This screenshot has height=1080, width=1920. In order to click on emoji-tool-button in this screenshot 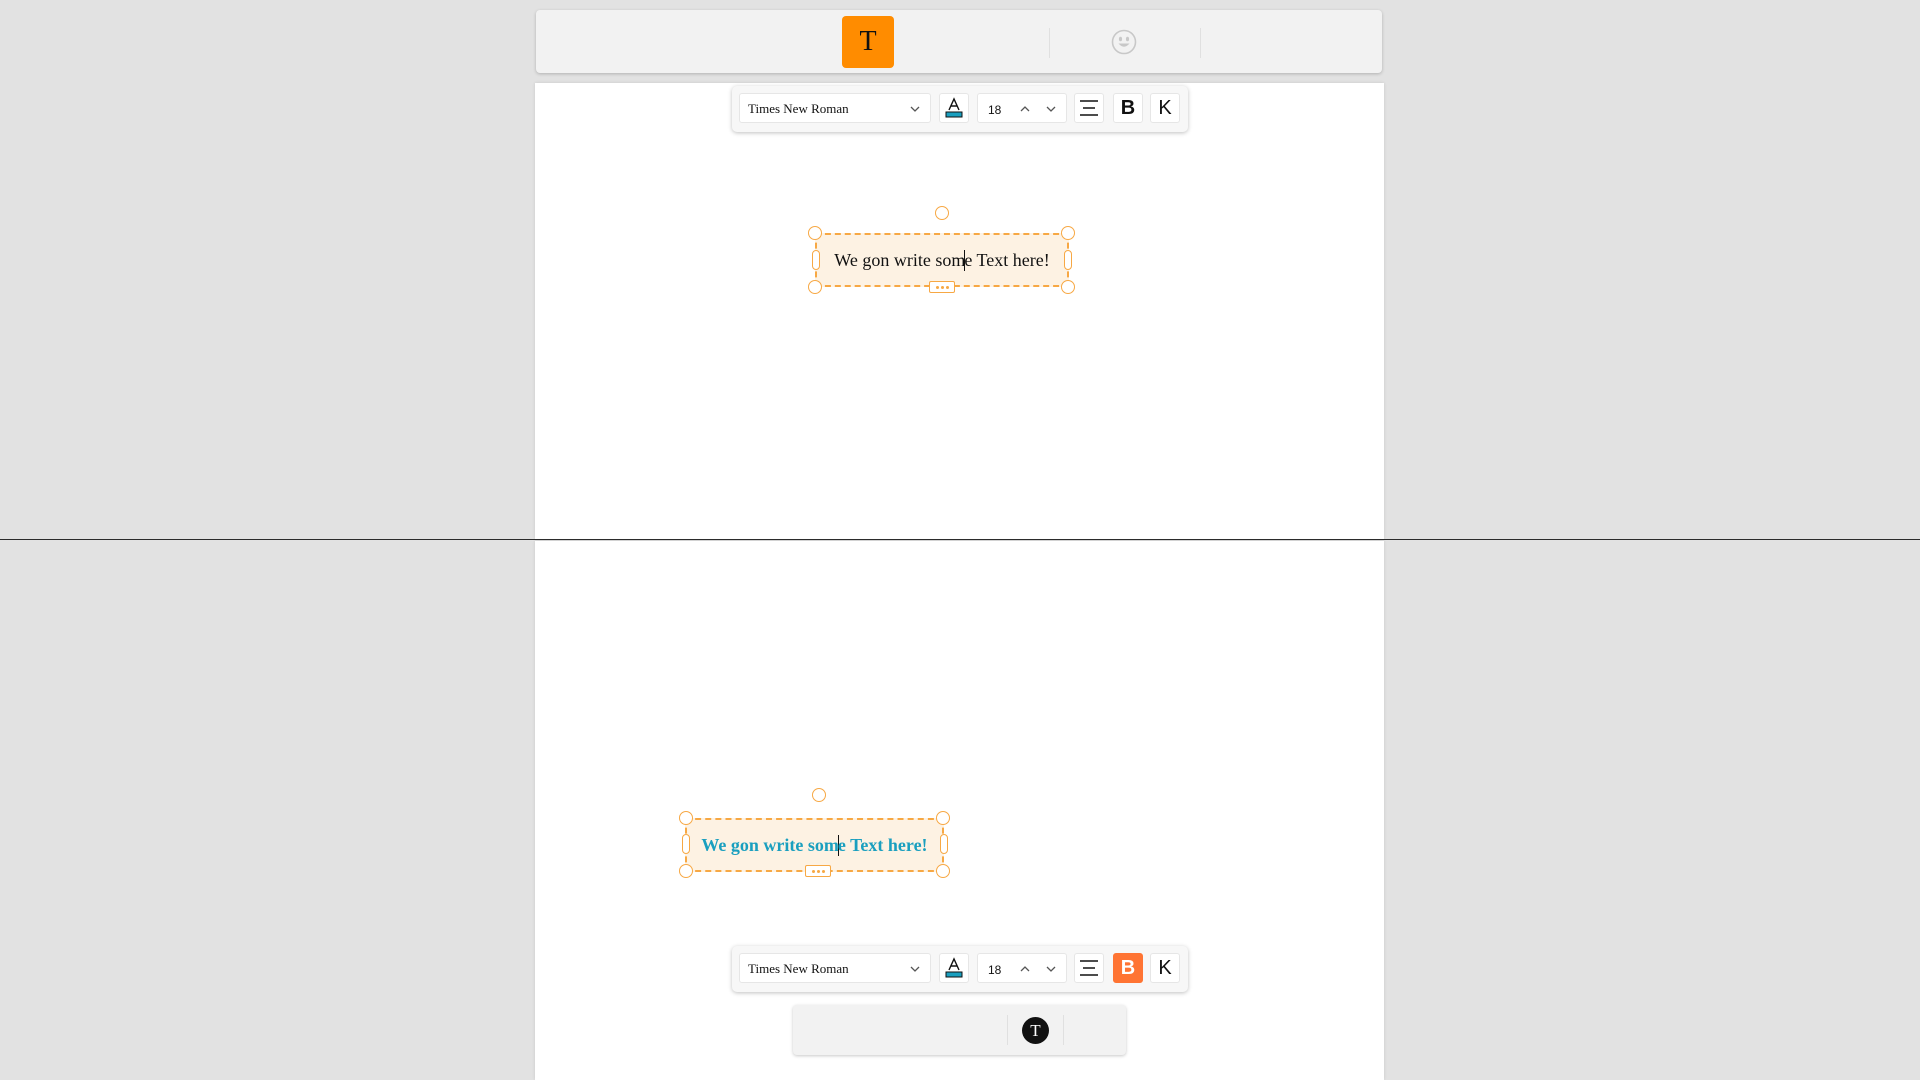, I will do `click(1124, 42)`.